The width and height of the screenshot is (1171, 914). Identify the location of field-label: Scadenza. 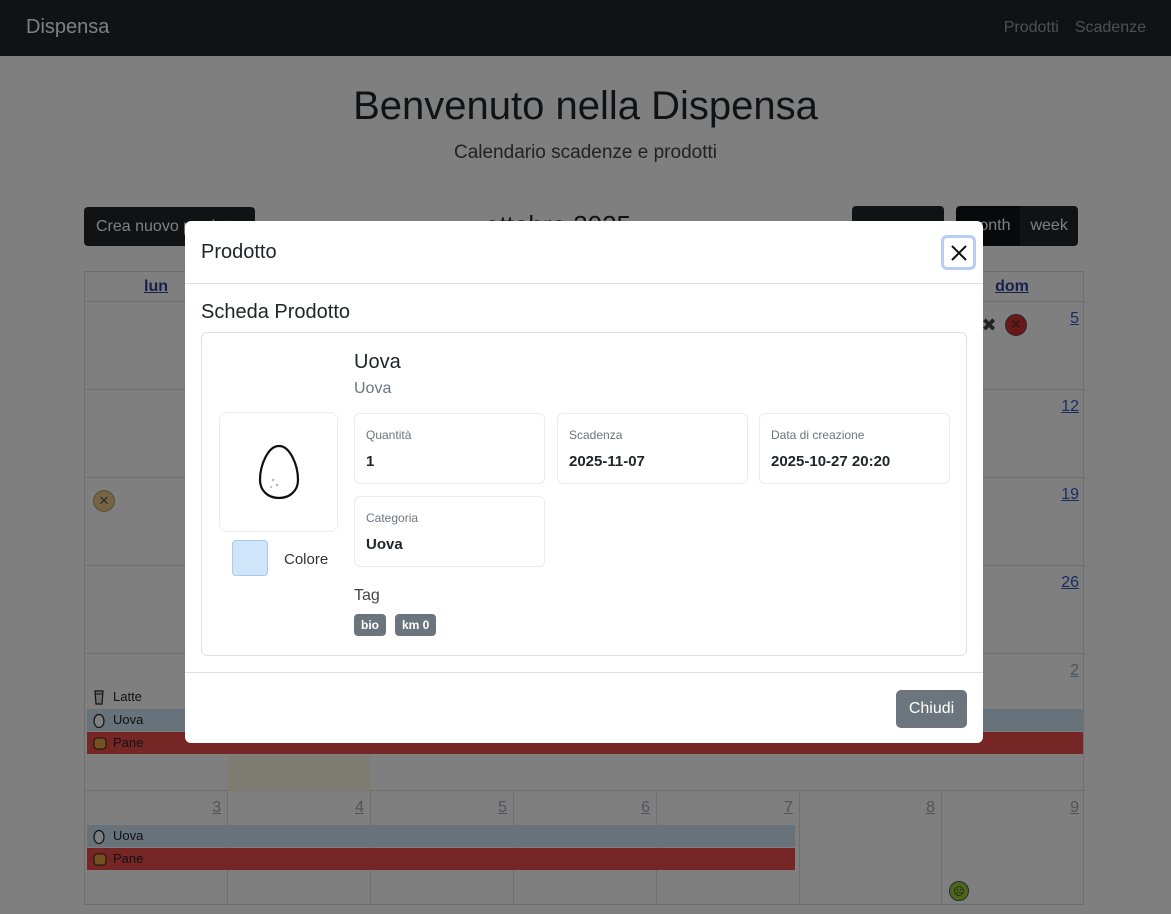
(596, 435).